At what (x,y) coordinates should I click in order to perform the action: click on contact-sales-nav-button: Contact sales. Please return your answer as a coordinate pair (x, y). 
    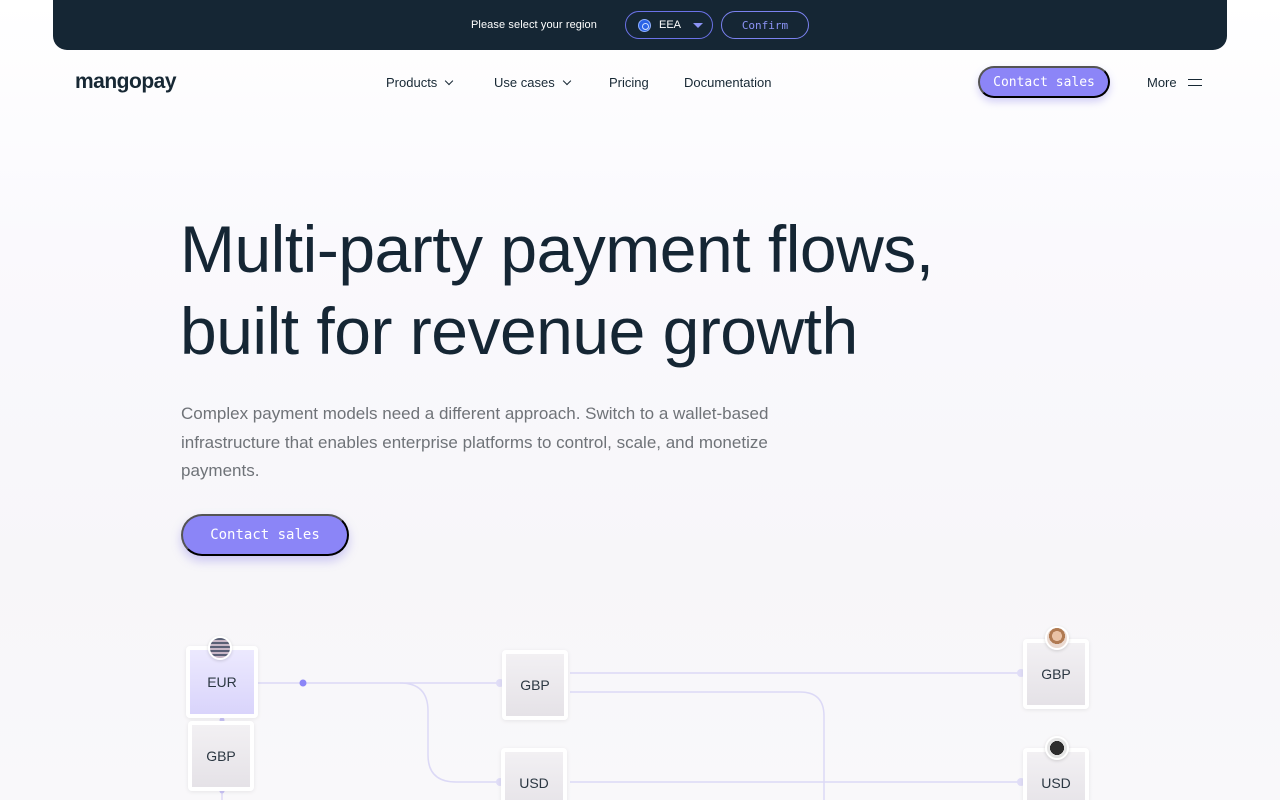
    Looking at the image, I should click on (1044, 82).